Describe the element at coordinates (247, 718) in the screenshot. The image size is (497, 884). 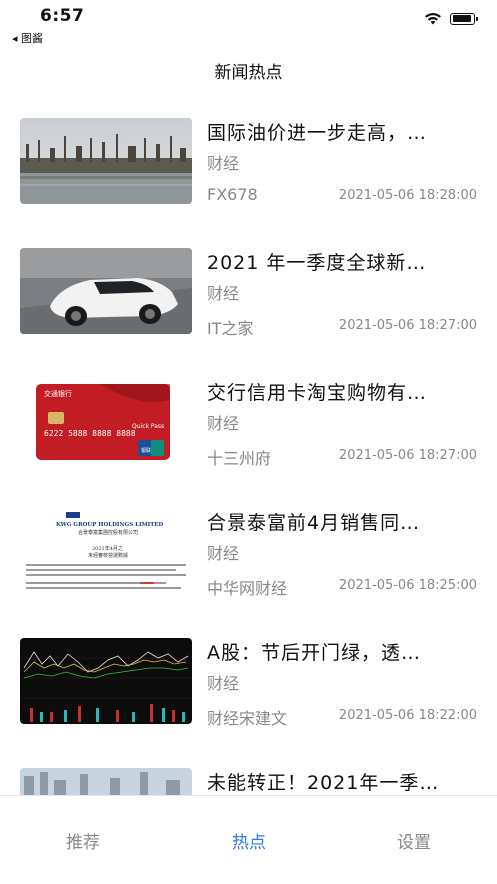
I see `news-source: 财经宋建文` at that location.